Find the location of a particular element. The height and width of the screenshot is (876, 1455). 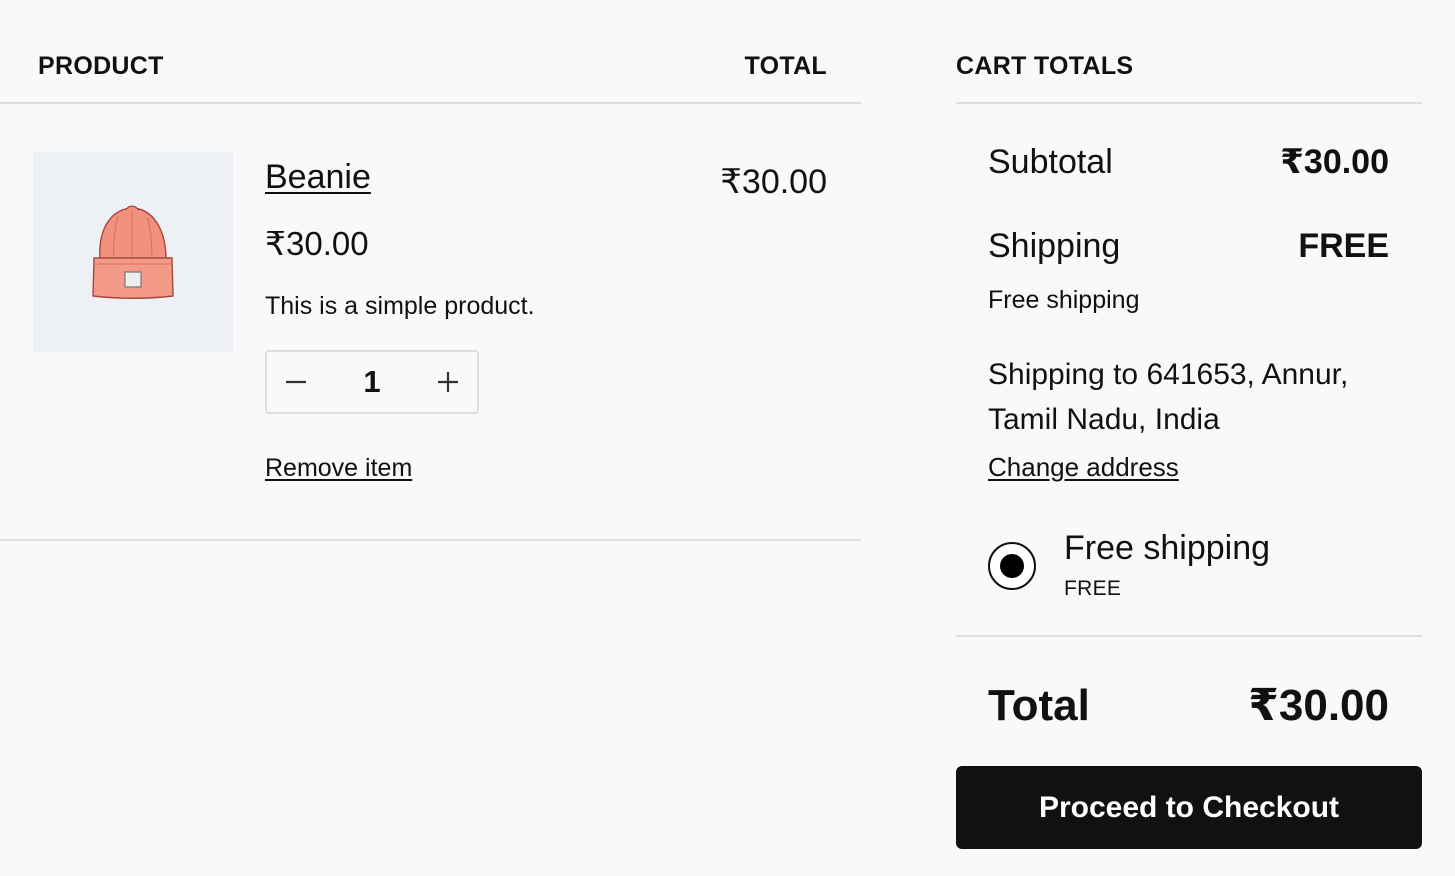

quantity-input is located at coordinates (372, 382).